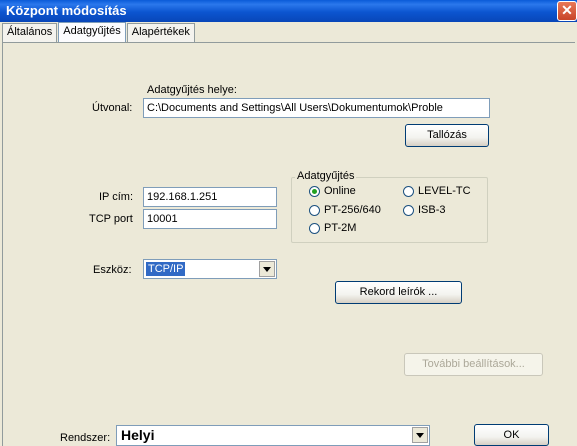  Describe the element at coordinates (111, 219) in the screenshot. I see `tcp-port-label: TCP port` at that location.